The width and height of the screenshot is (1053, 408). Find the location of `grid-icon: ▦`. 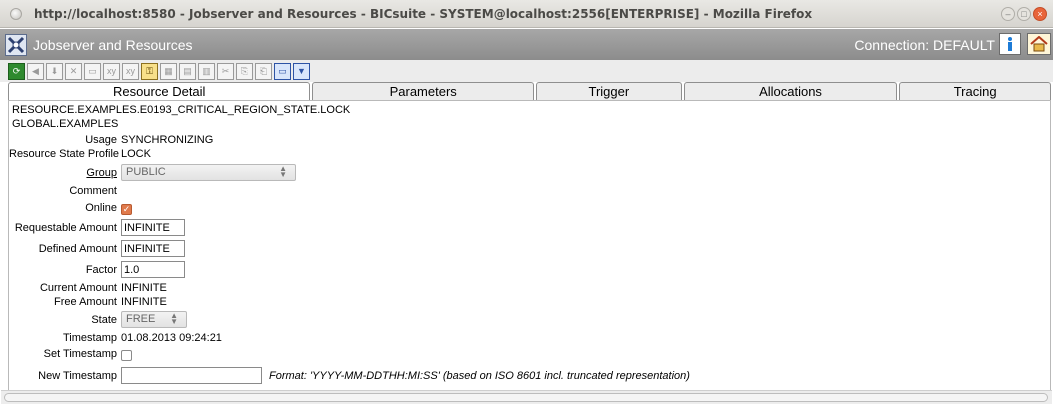

grid-icon: ▦ is located at coordinates (168, 71).